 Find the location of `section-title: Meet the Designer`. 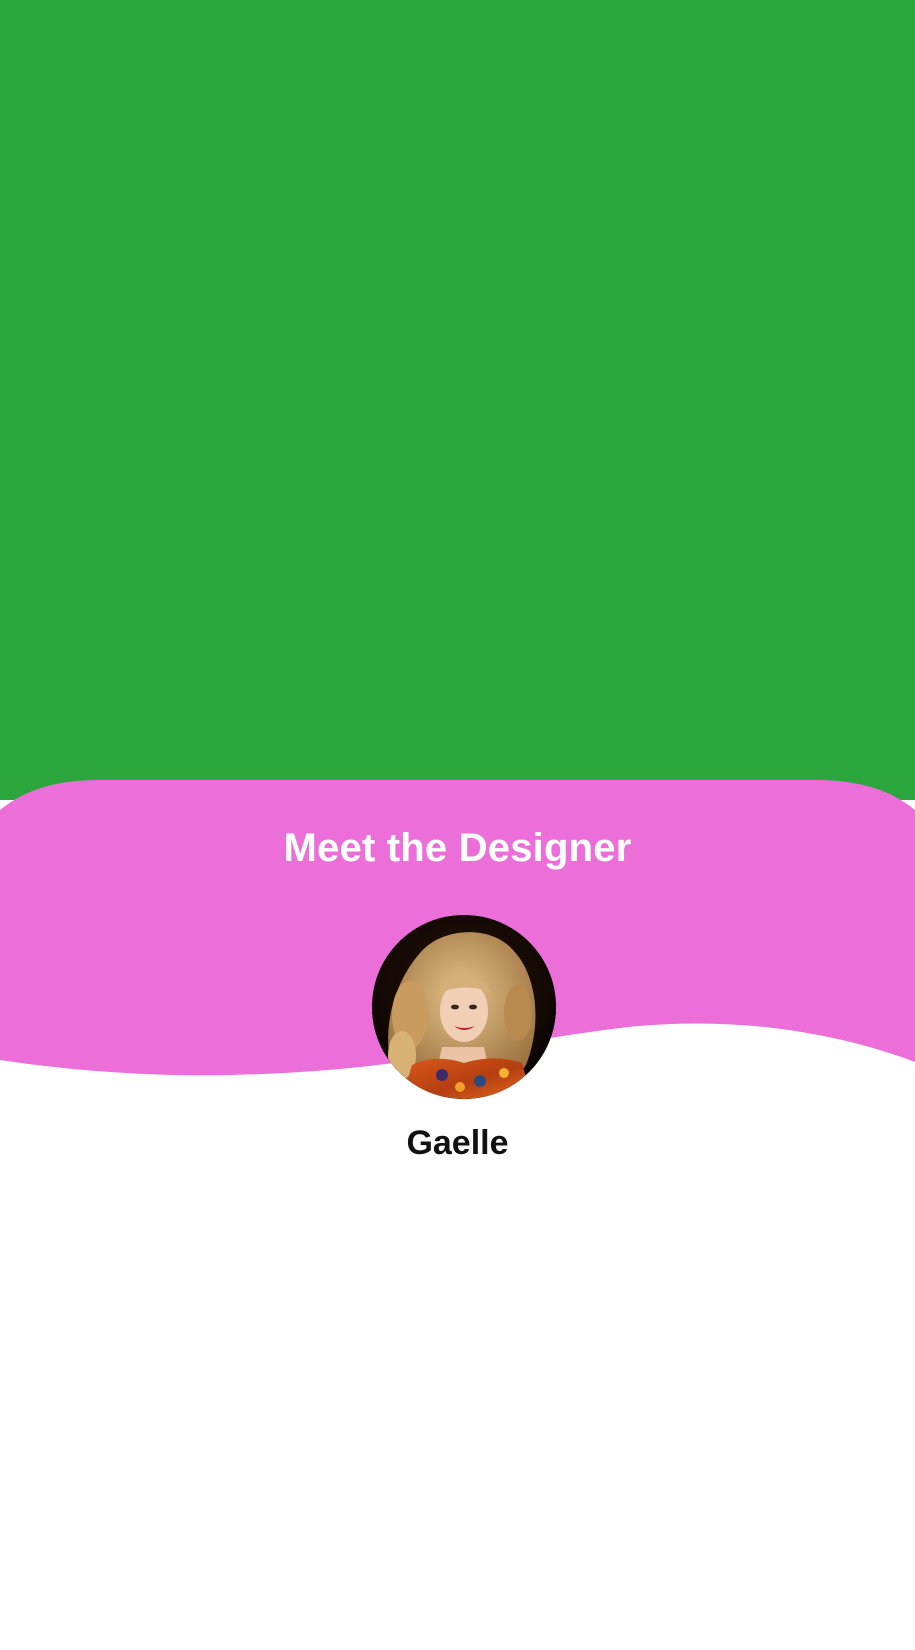

section-title: Meet the Designer is located at coordinates (457, 848).